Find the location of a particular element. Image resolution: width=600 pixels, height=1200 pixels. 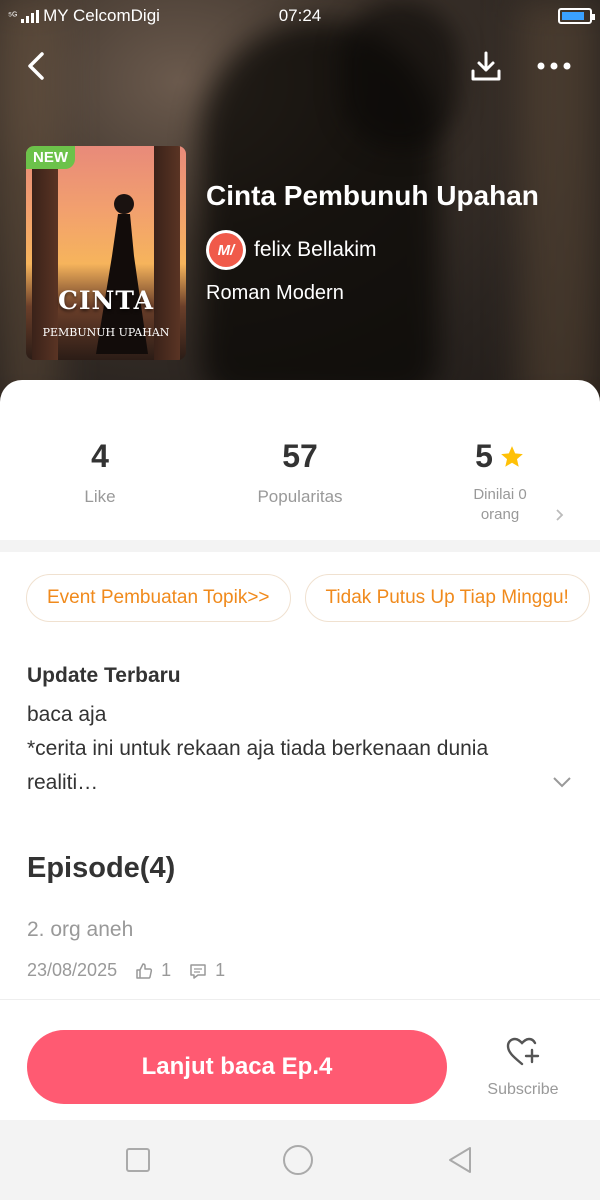

download-button is located at coordinates (486, 66).